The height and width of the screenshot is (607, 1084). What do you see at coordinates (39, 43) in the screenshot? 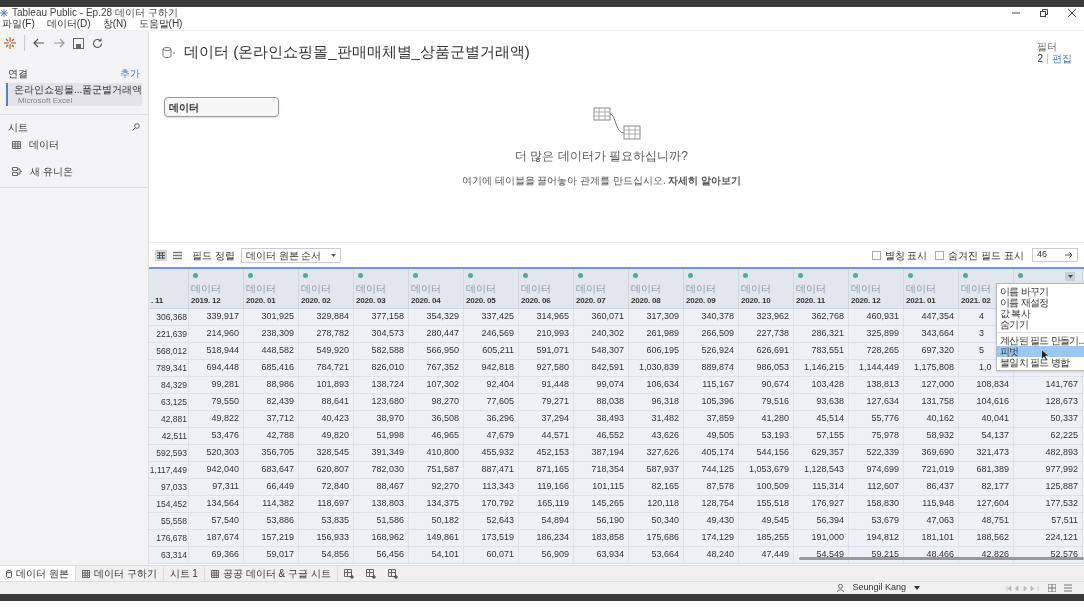
I see `back-icon` at bounding box center [39, 43].